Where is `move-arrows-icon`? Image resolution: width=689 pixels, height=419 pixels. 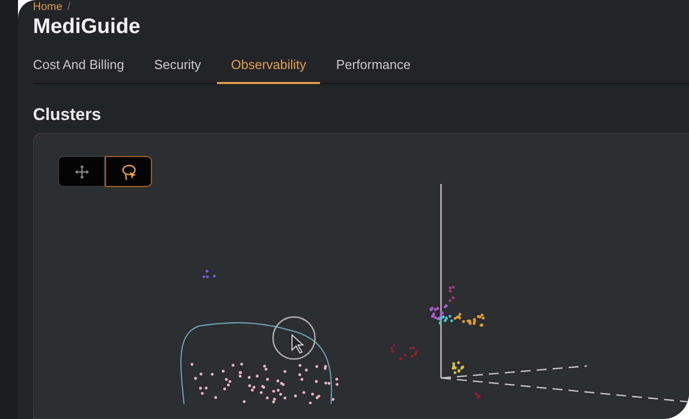 move-arrows-icon is located at coordinates (82, 172).